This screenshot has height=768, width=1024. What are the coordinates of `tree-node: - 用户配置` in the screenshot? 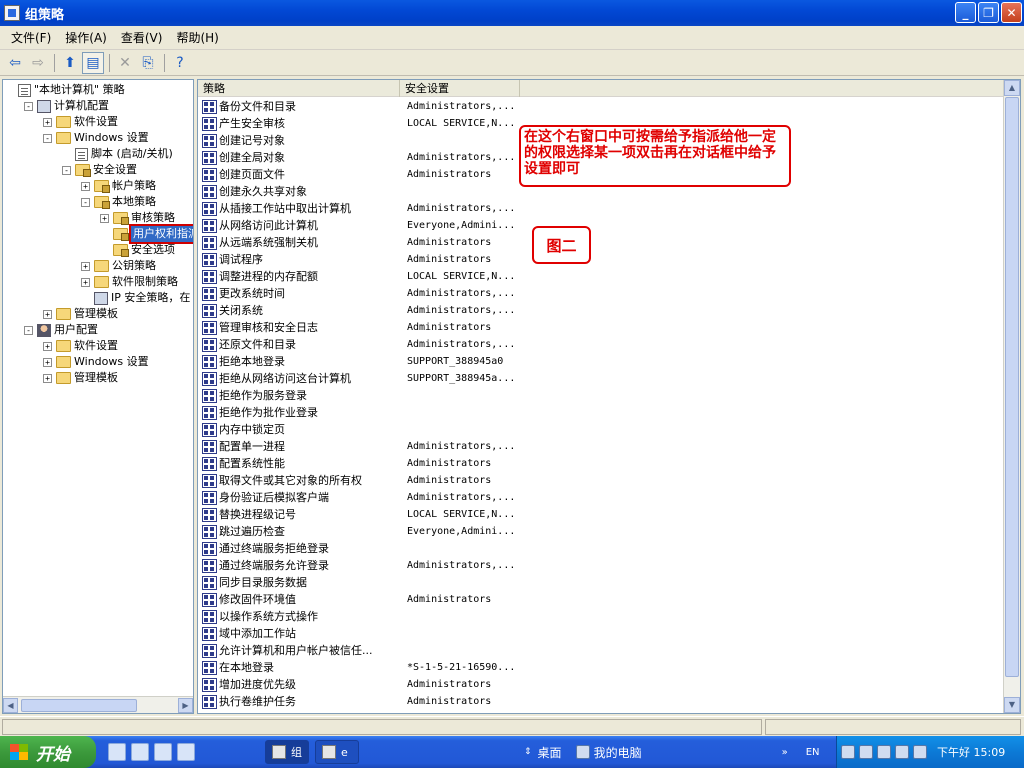 It's located at (61, 330).